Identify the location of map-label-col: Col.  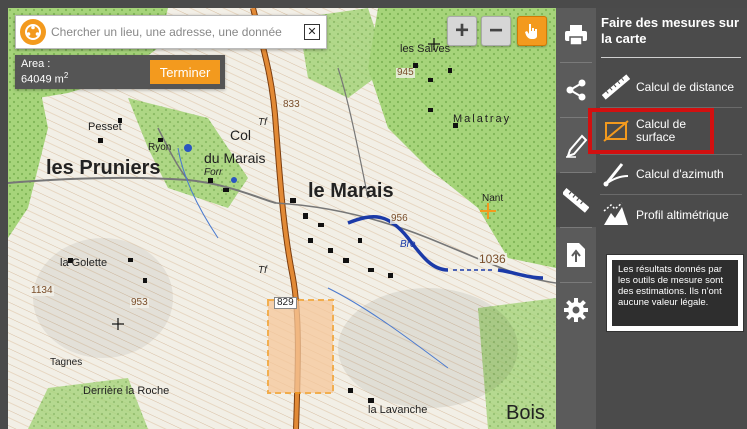
(241, 135).